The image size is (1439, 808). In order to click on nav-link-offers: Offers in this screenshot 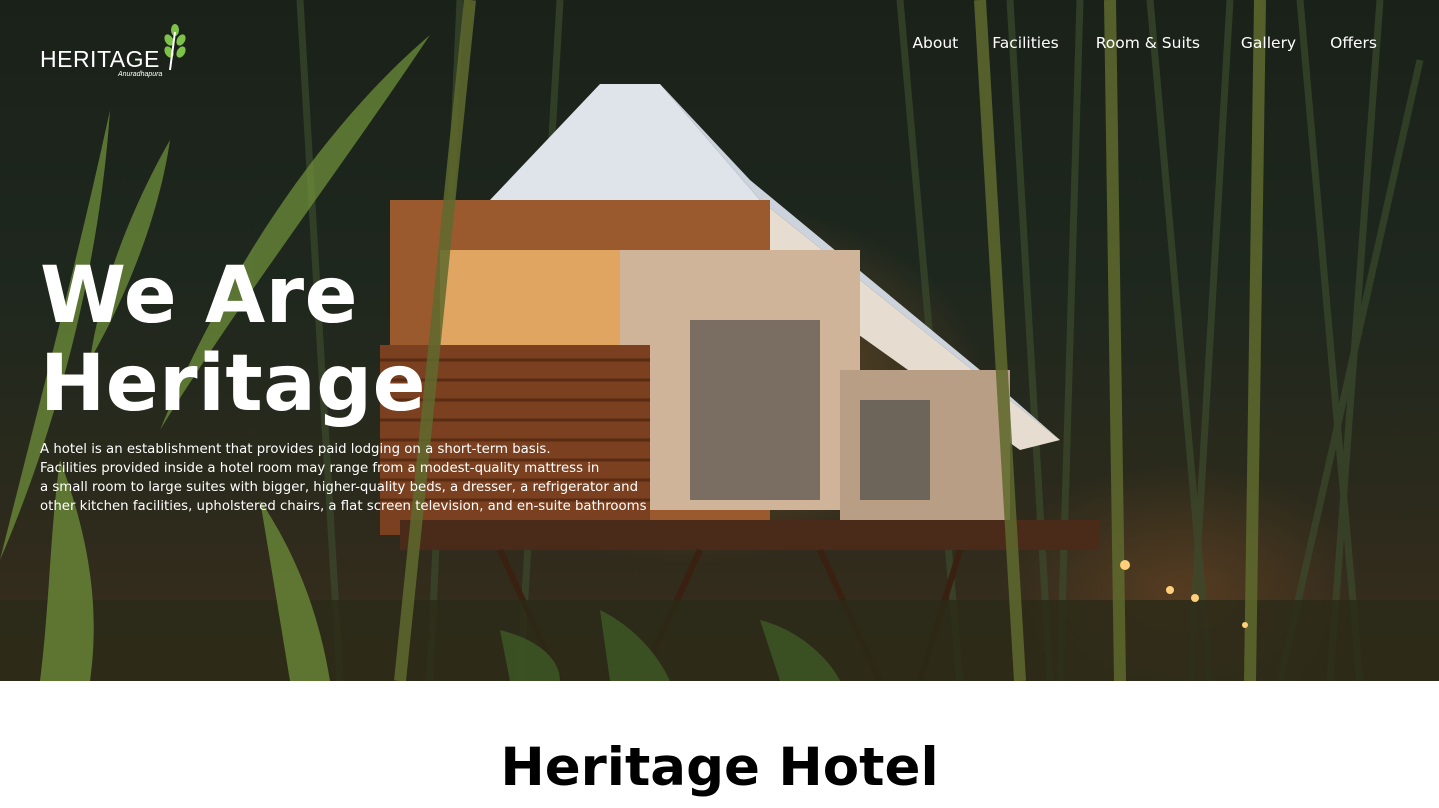, I will do `click(1353, 43)`.